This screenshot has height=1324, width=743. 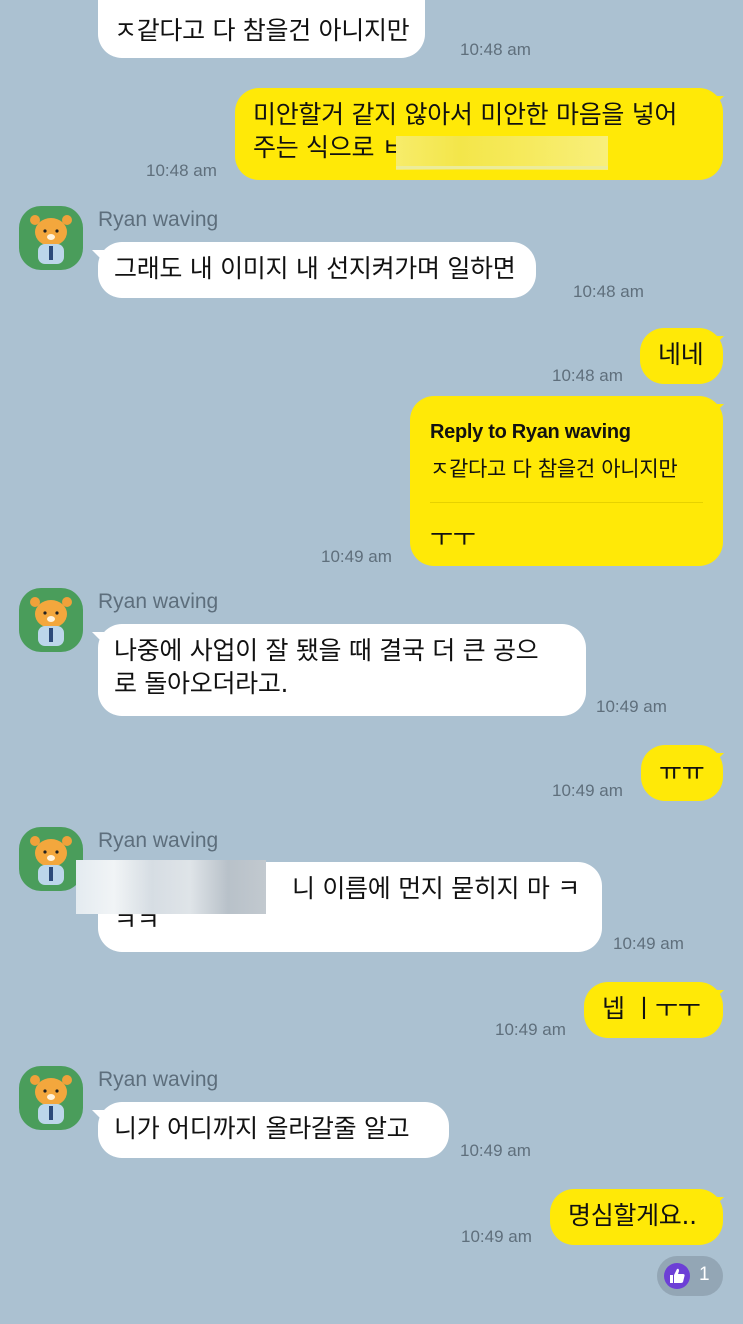 I want to click on message-bubble-incoming: 그래도 내 이미지 내 선지켜가며 일하면, so click(x=317, y=270).